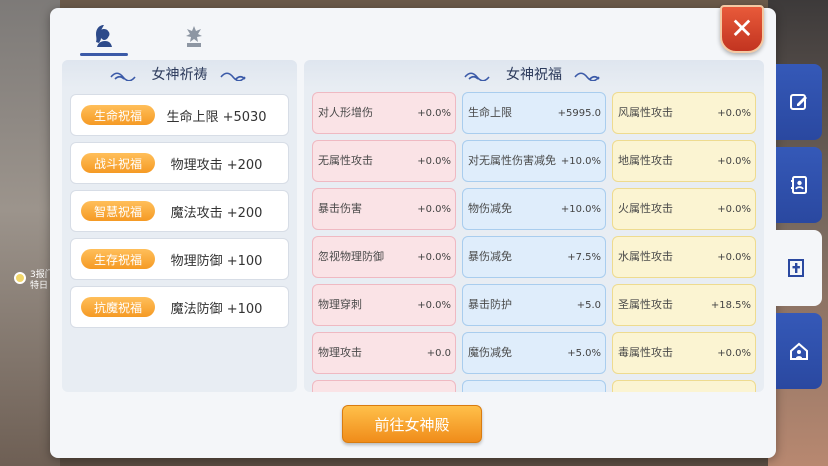 This screenshot has width=828, height=466. Describe the element at coordinates (534, 305) in the screenshot. I see `stat-cell: 暴击防护 +5.0` at that location.